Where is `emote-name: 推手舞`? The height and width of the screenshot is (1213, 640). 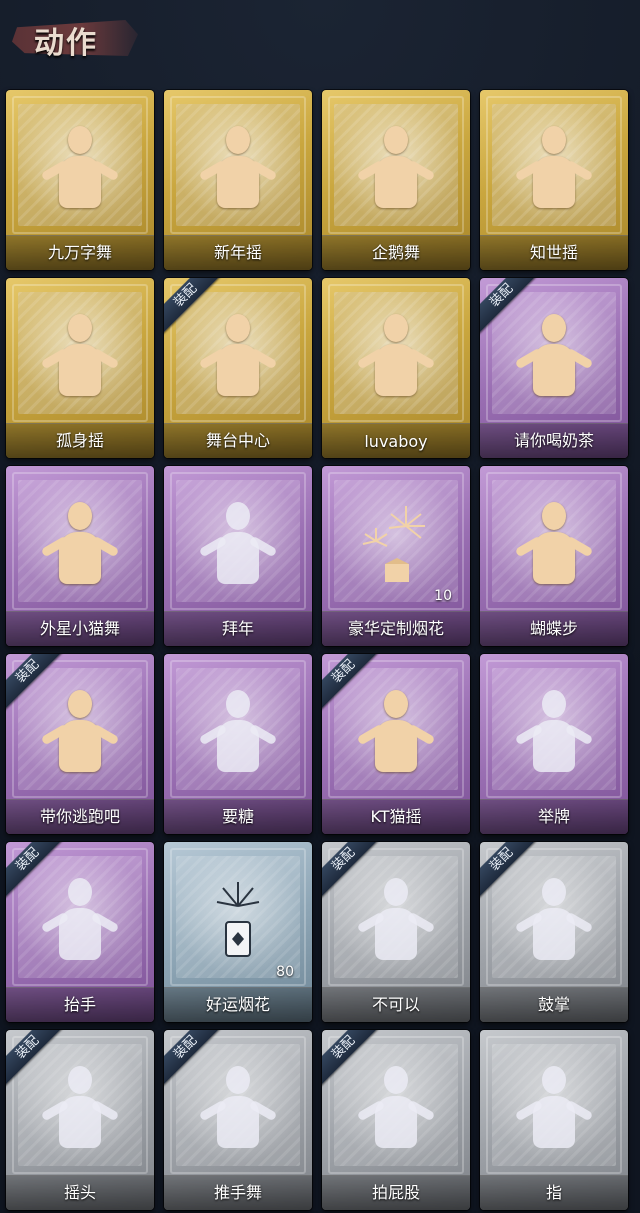 emote-name: 推手舞 is located at coordinates (237, 1192).